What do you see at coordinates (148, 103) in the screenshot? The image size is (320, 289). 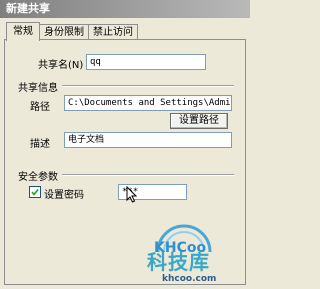 I see `path-input: C:\Documents and Settings\Administrat` at bounding box center [148, 103].